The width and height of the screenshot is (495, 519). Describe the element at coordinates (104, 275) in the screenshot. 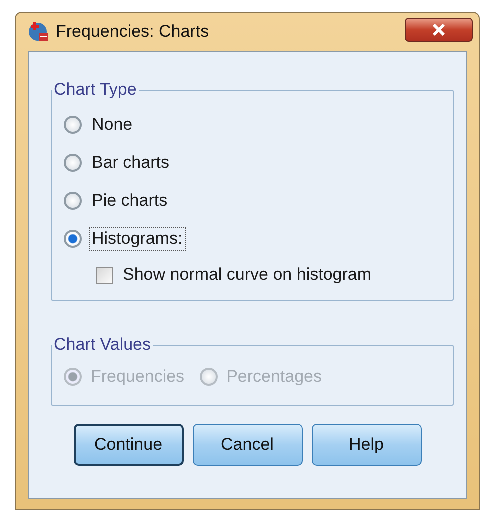

I see `checkbox` at that location.